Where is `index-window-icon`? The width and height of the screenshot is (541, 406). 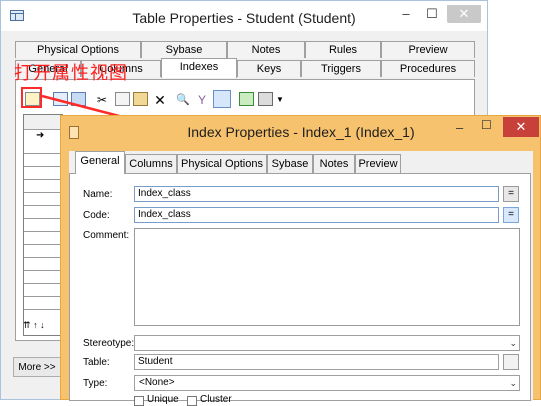 index-window-icon is located at coordinates (74, 132).